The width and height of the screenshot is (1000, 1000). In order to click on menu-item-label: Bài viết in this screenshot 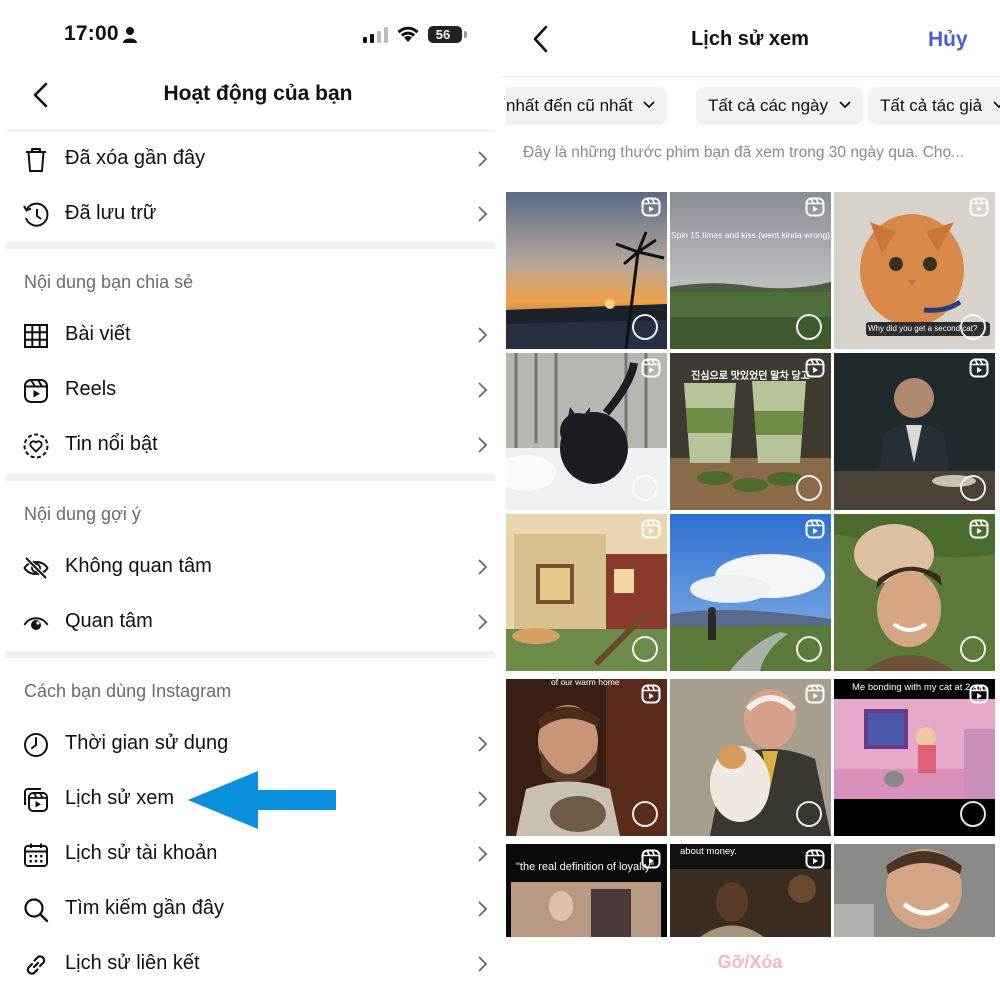, I will do `click(98, 334)`.